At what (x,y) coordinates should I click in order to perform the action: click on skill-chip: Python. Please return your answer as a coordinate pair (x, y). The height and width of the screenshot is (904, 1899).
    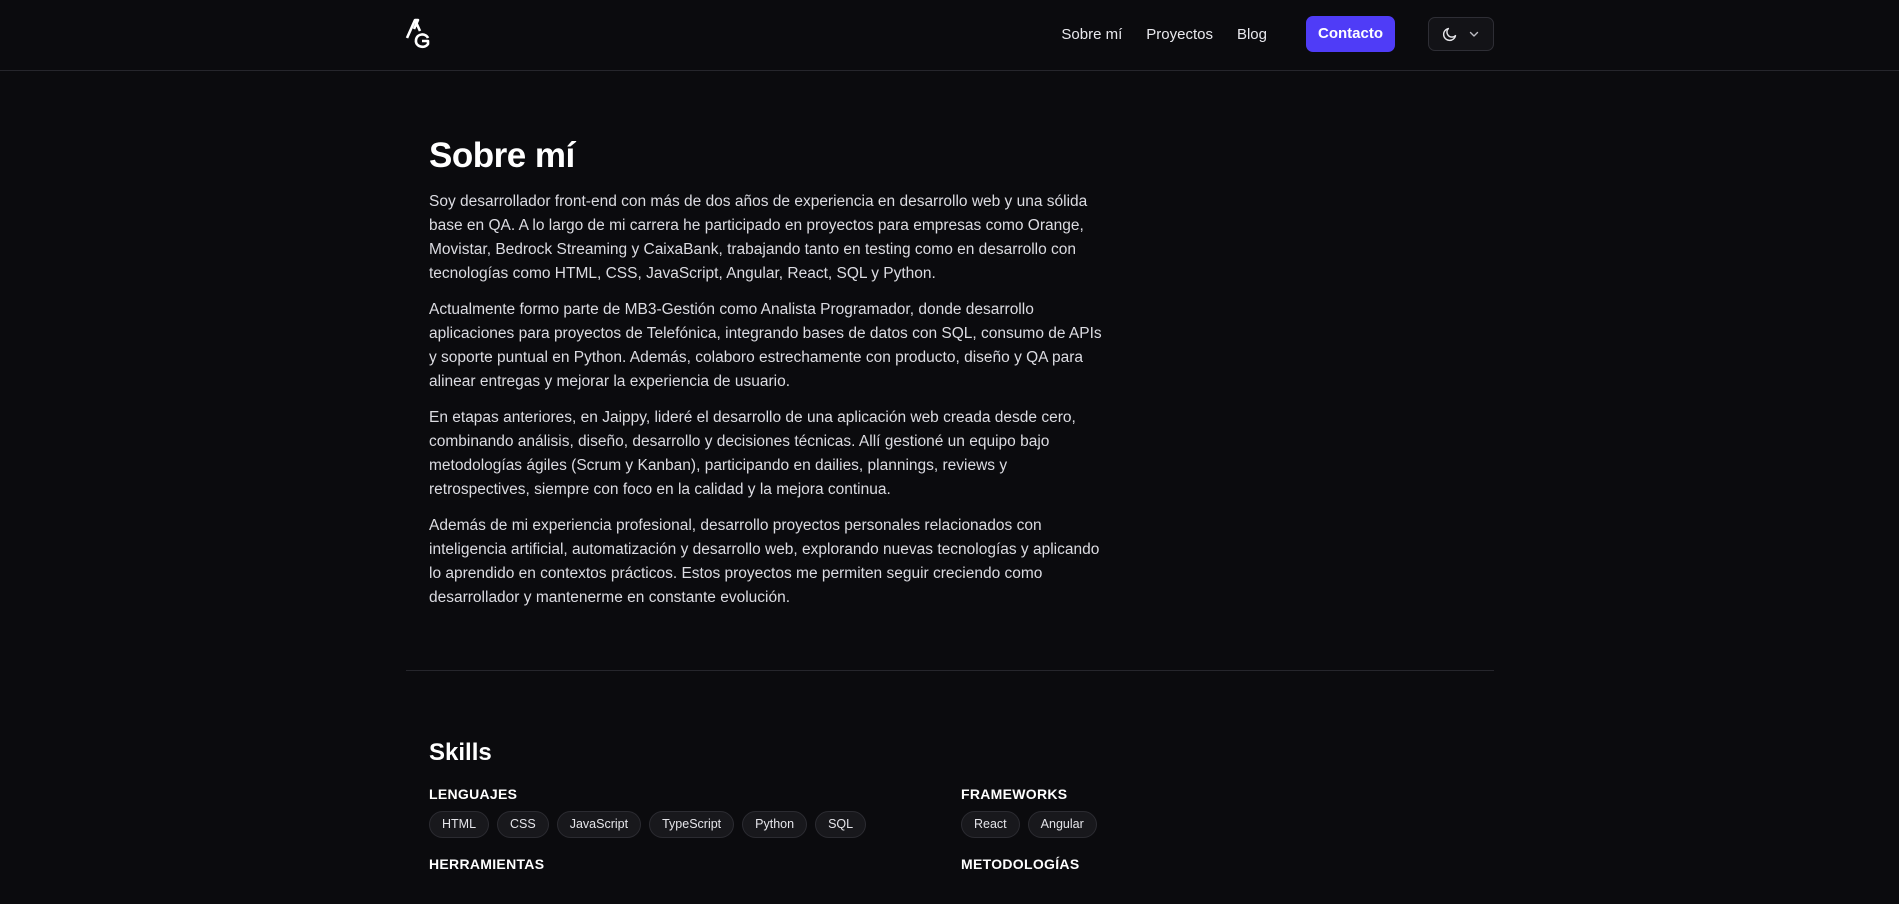
    Looking at the image, I should click on (775, 824).